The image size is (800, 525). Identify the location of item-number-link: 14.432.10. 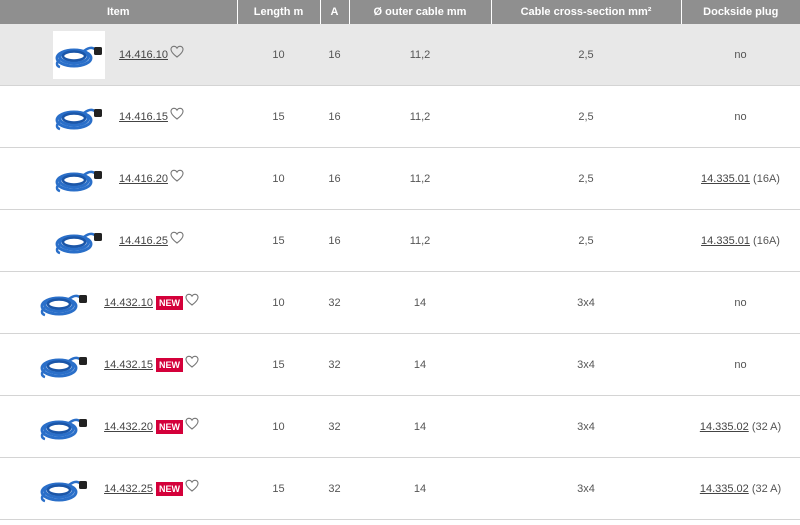
(128, 303).